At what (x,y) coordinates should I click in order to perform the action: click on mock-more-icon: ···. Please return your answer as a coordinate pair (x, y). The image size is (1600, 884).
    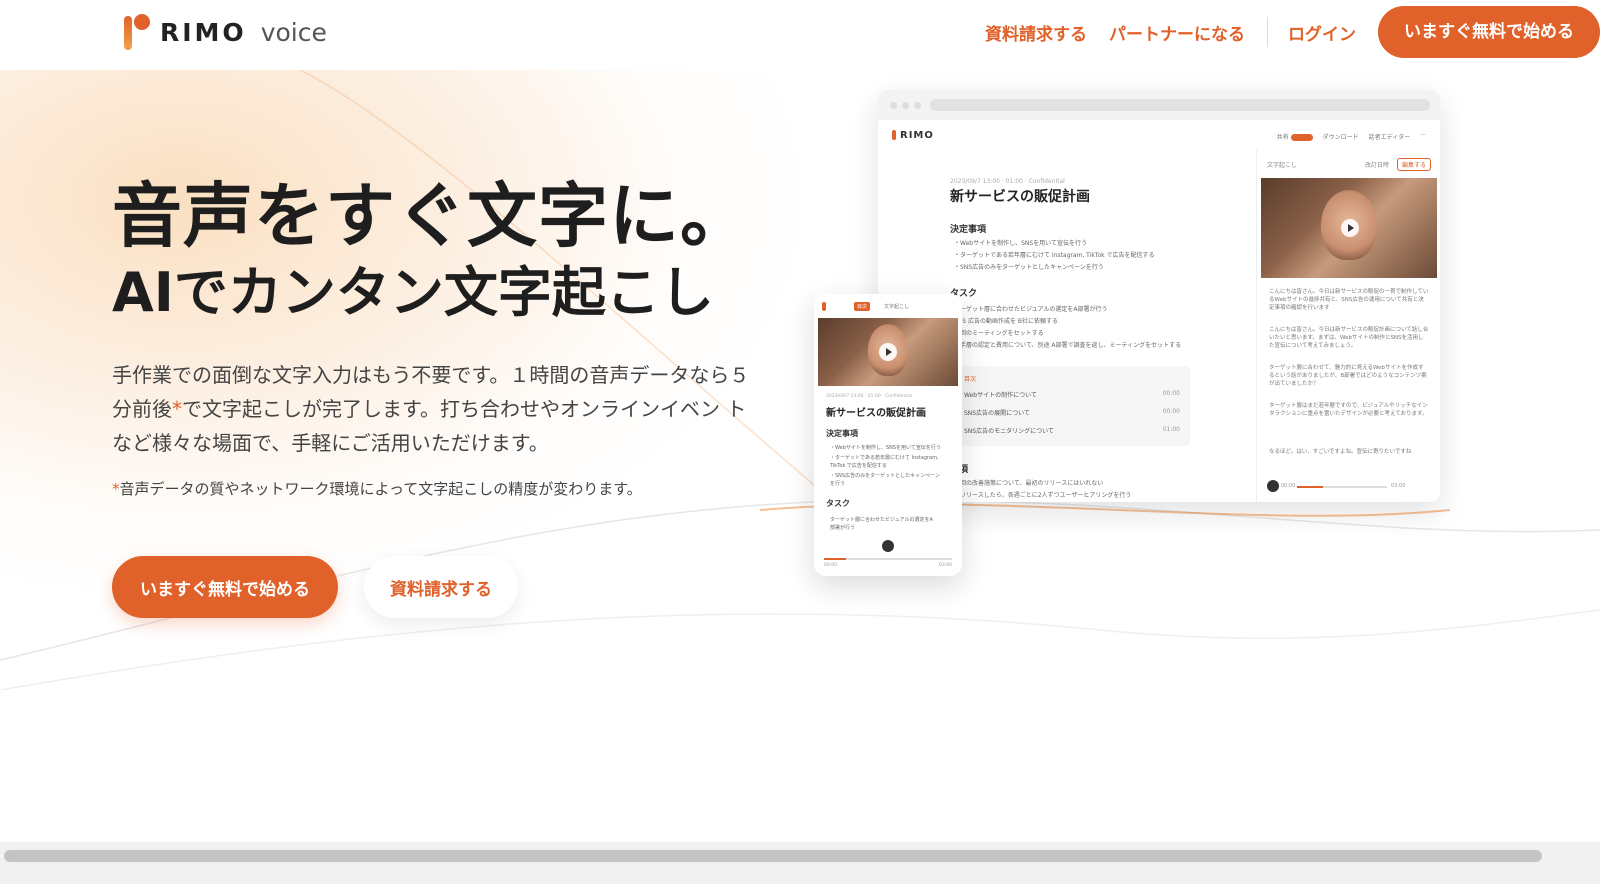
    Looking at the image, I should click on (1423, 135).